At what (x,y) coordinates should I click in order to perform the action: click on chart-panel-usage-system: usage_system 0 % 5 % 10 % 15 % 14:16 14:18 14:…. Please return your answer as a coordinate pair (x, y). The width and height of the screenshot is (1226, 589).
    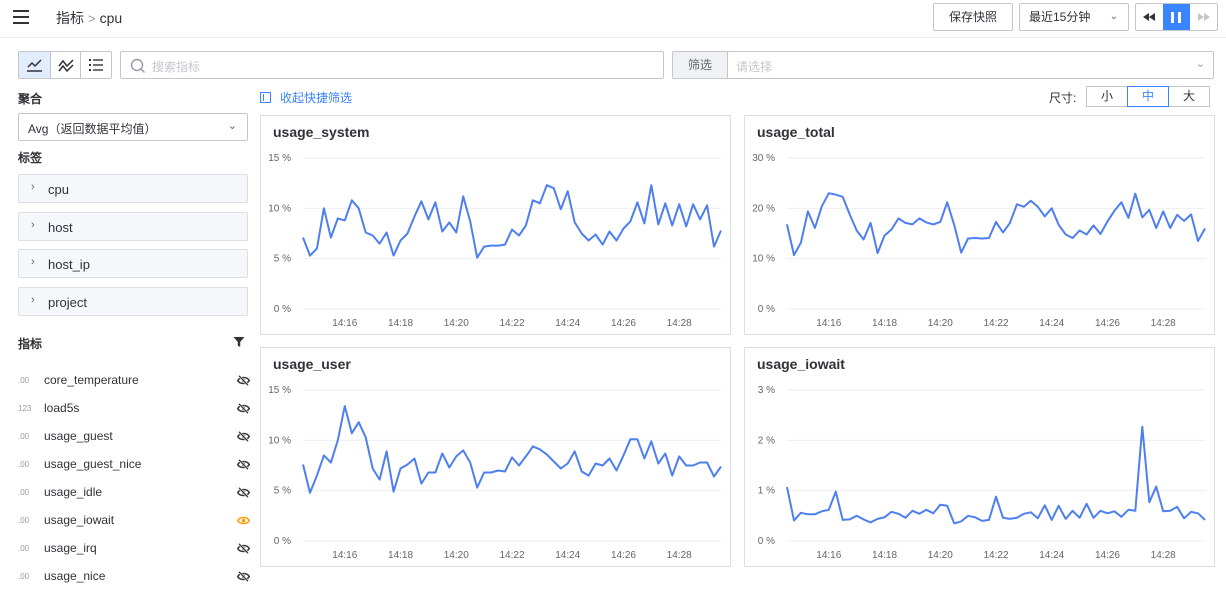
    Looking at the image, I should click on (495, 225).